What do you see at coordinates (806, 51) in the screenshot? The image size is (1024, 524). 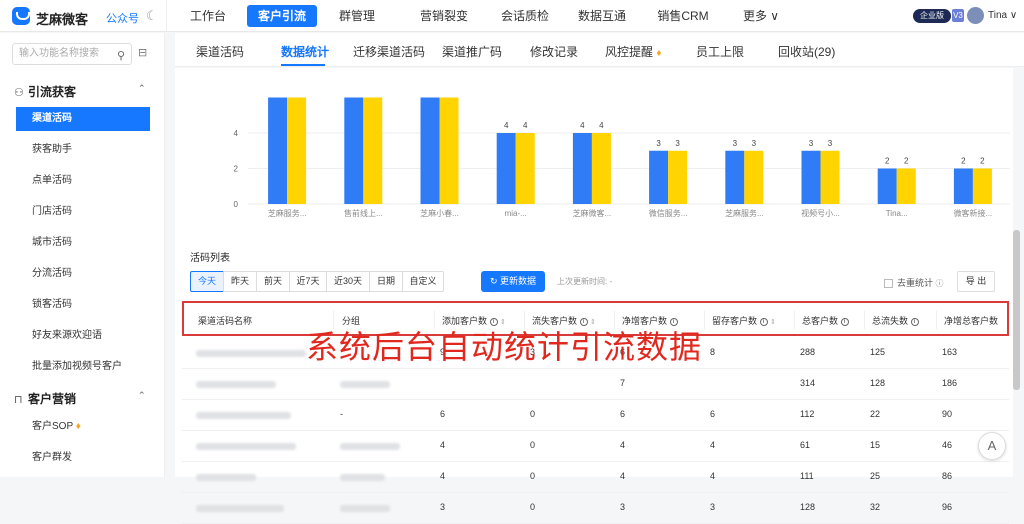 I see `tab-recycle-bin: 回收站(29)` at bounding box center [806, 51].